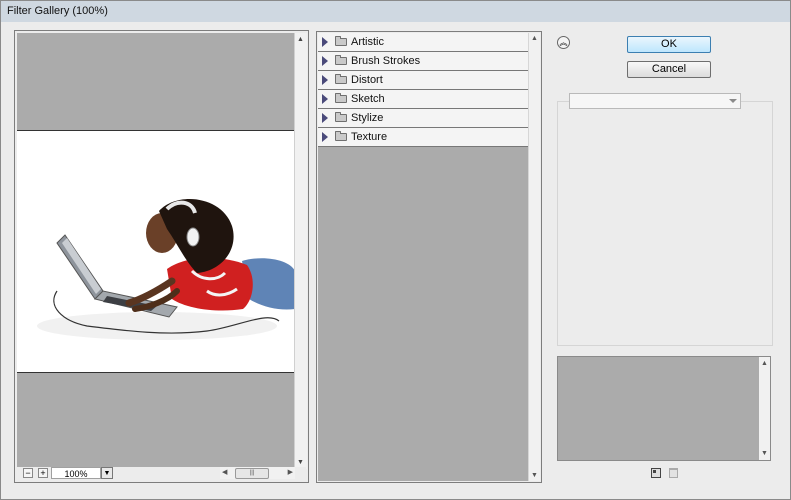  I want to click on filter-category-distort: Distort, so click(423, 80).